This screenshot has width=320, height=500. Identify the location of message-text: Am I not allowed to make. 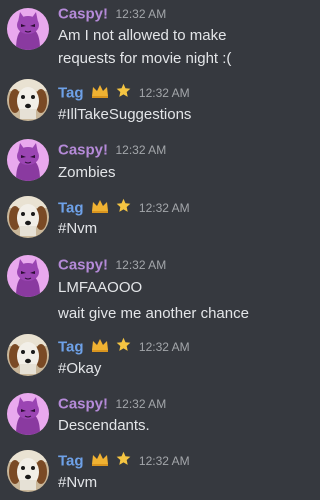
(142, 35).